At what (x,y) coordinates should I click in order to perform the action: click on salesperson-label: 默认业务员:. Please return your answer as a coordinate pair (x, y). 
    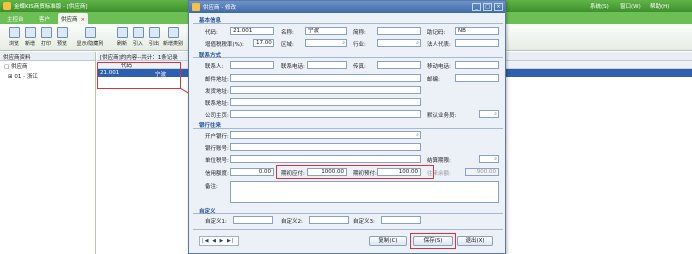
    Looking at the image, I should click on (442, 116).